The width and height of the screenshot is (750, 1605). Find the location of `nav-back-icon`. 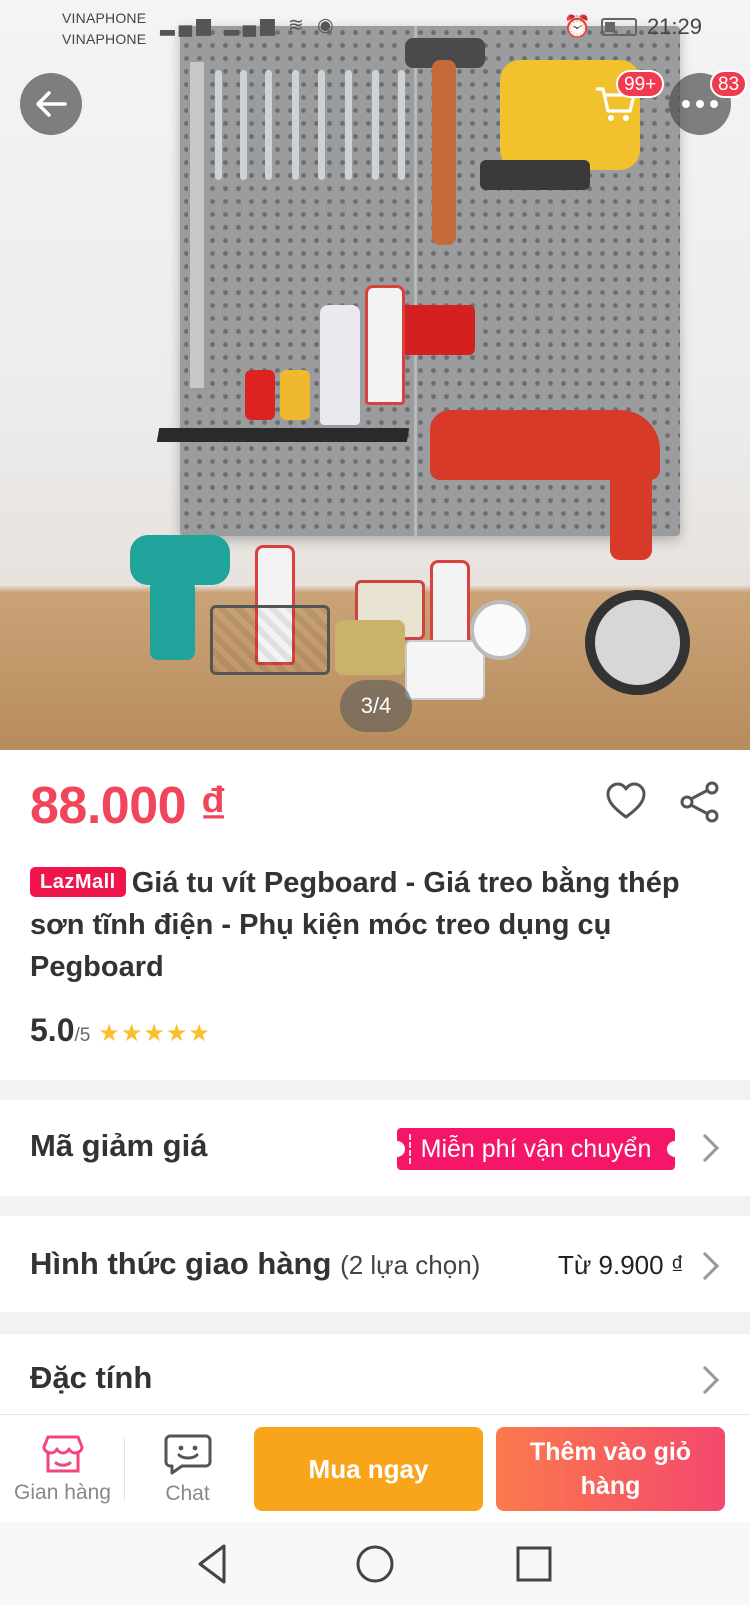

nav-back-icon is located at coordinates (214, 1564).